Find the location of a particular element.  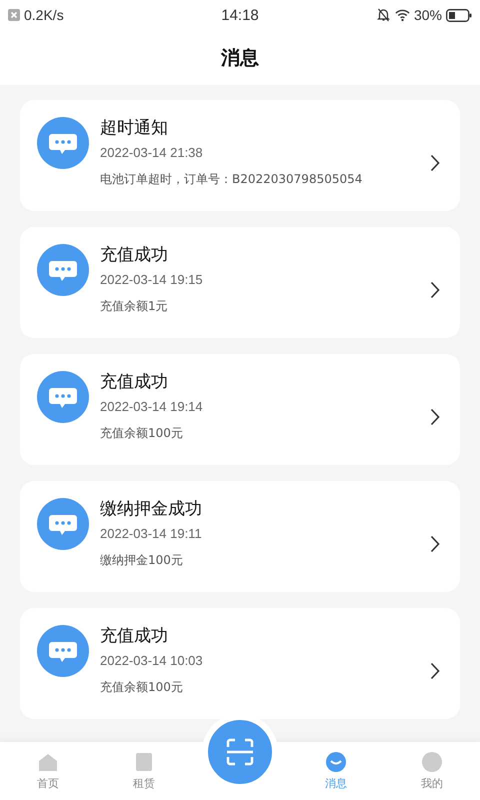

message-card: 充值成功 2022-03-14 10:03 充值余额100元 is located at coordinates (240, 663).